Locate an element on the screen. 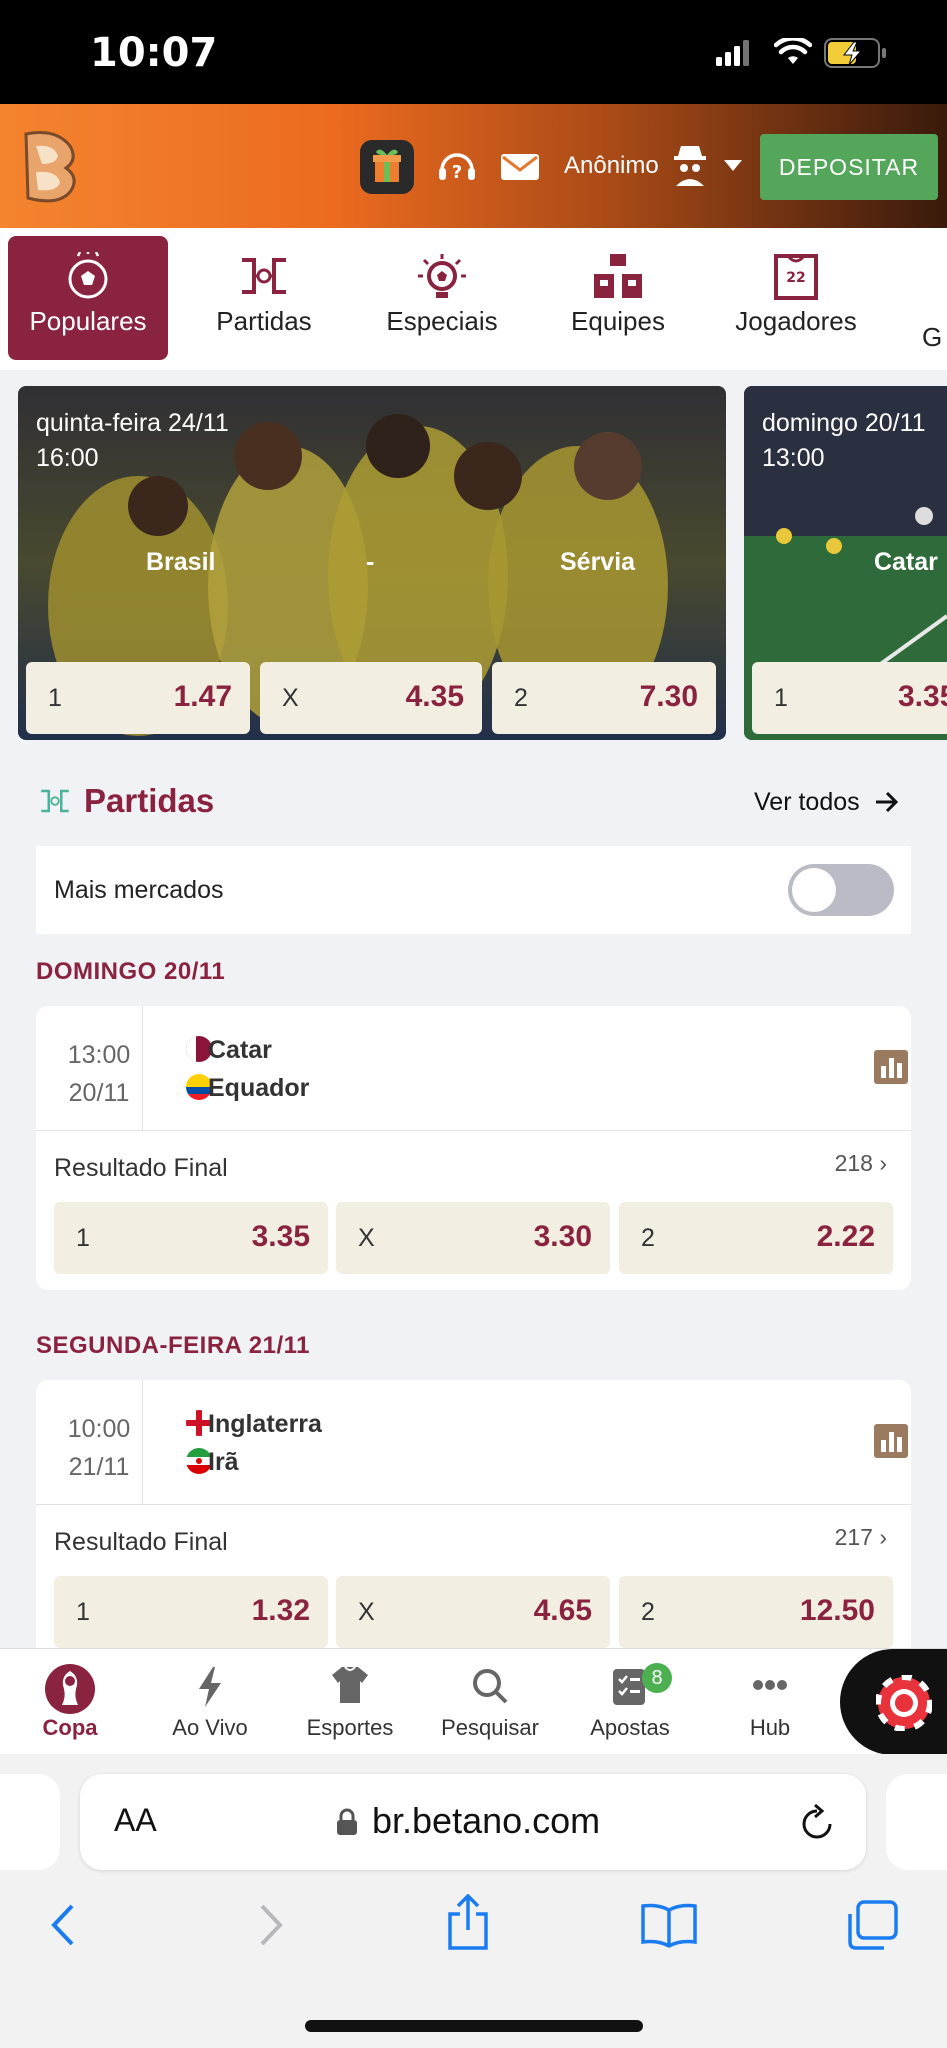 Image resolution: width=947 pixels, height=2048 pixels. lock-icon is located at coordinates (347, 1821).